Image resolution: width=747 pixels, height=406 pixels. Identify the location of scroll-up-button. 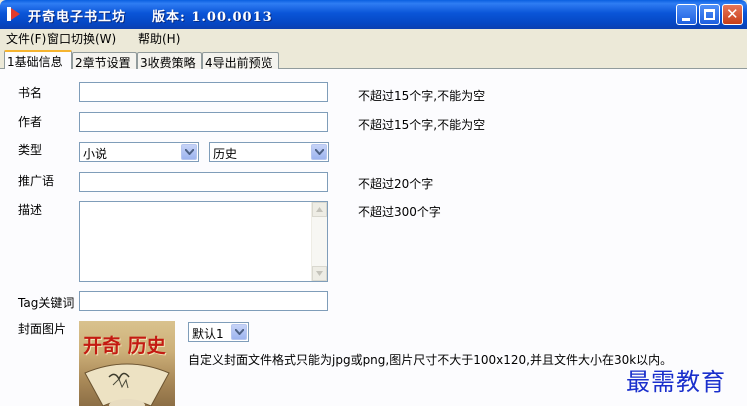
(319, 209).